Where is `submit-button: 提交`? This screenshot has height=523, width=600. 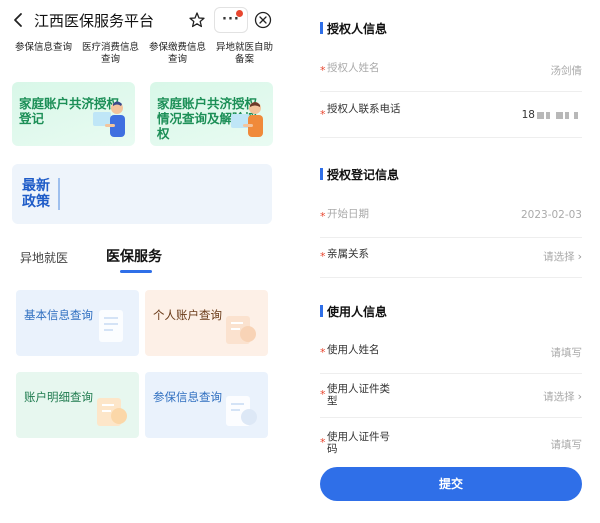 submit-button: 提交 is located at coordinates (451, 484).